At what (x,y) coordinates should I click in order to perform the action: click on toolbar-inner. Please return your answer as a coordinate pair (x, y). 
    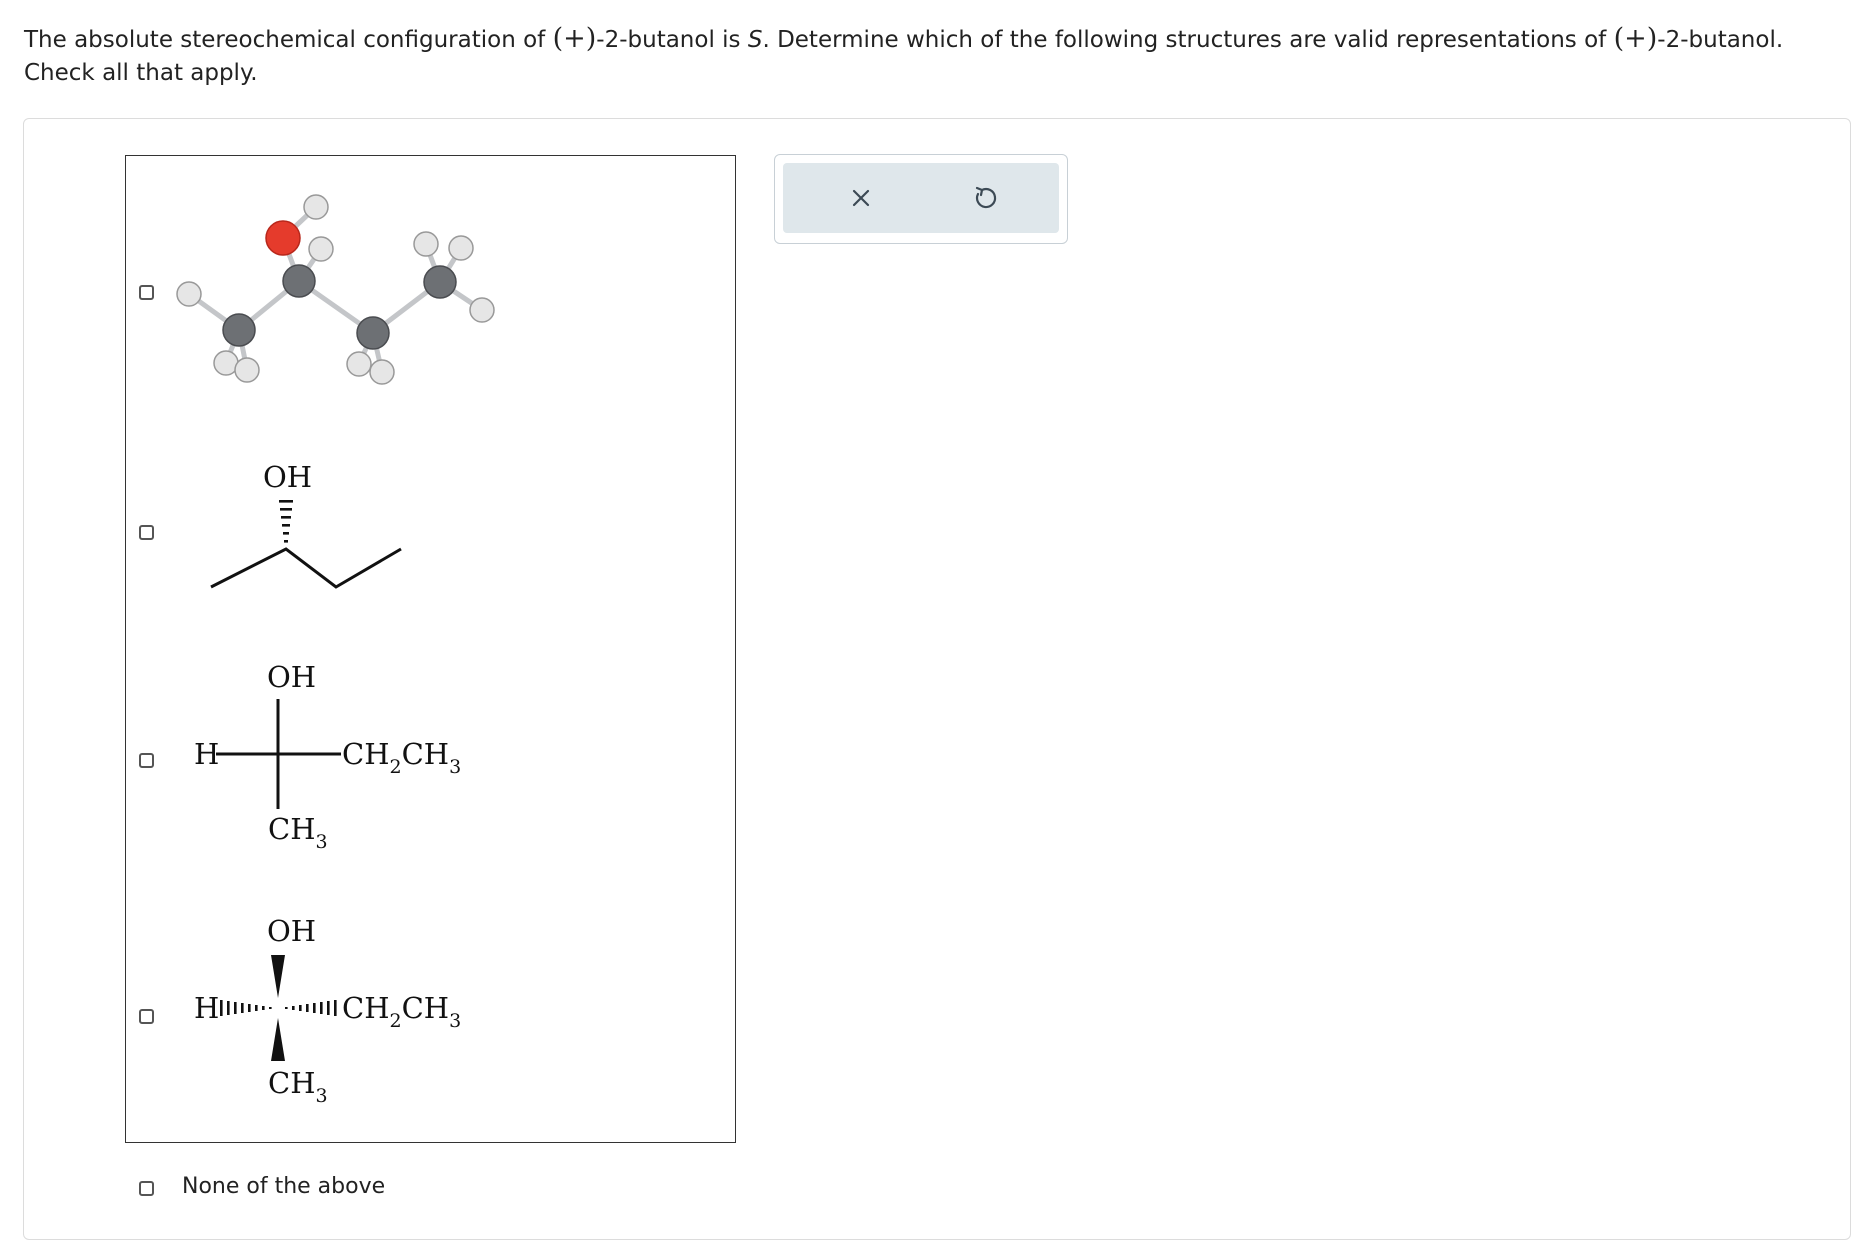
    Looking at the image, I should click on (921, 198).